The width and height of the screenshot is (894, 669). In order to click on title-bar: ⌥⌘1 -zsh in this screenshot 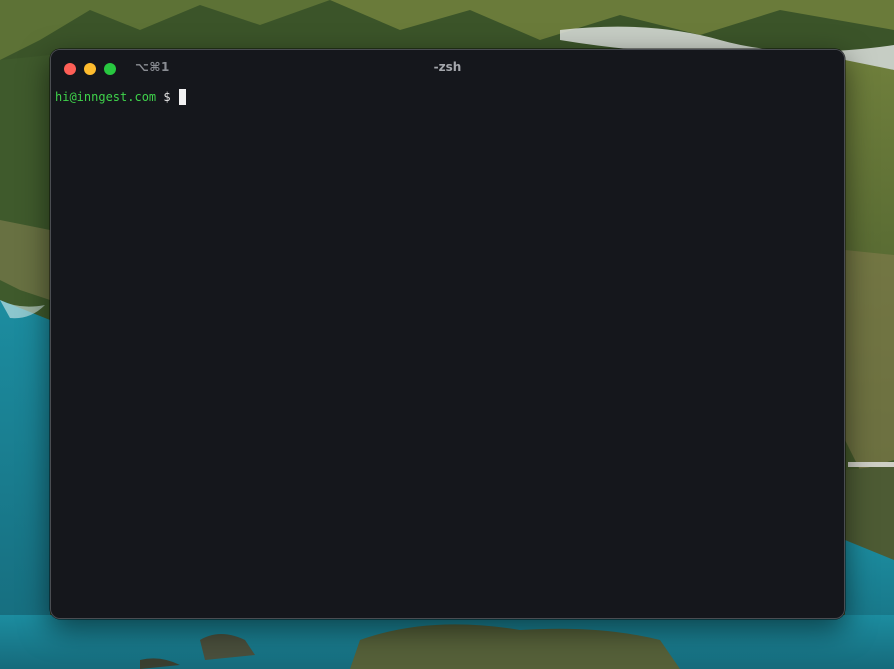, I will do `click(447, 68)`.